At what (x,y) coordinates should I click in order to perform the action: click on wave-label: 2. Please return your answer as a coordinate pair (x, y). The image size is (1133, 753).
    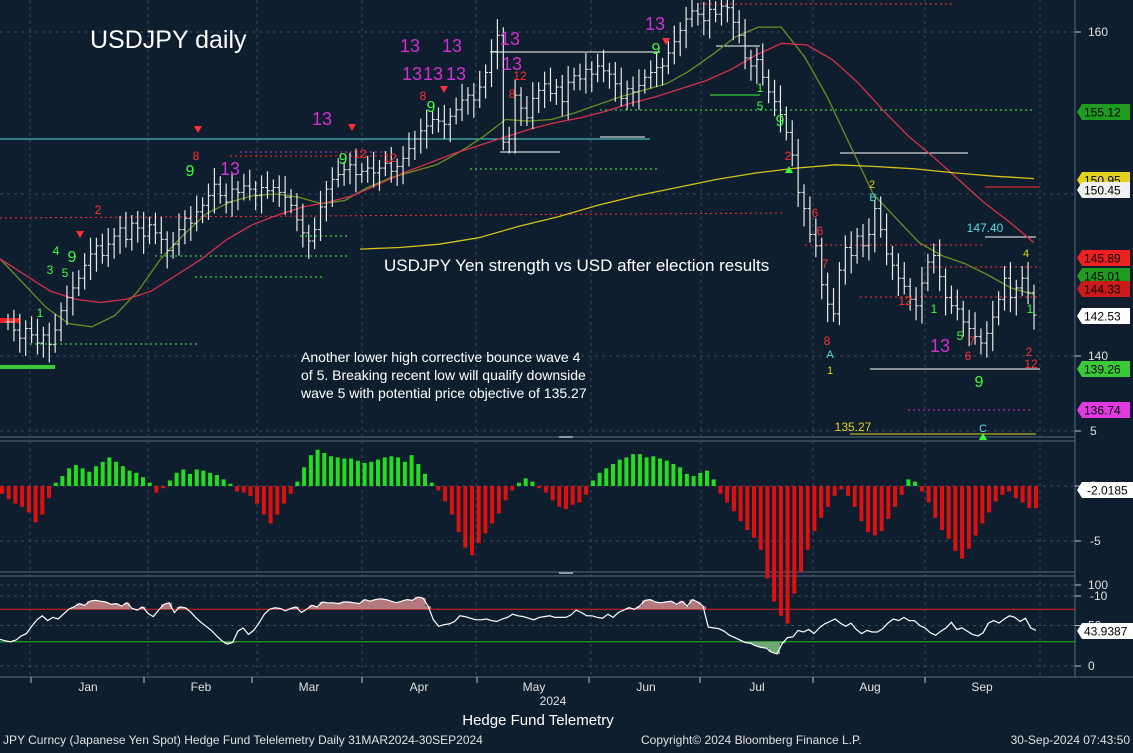
    Looking at the image, I should click on (872, 185).